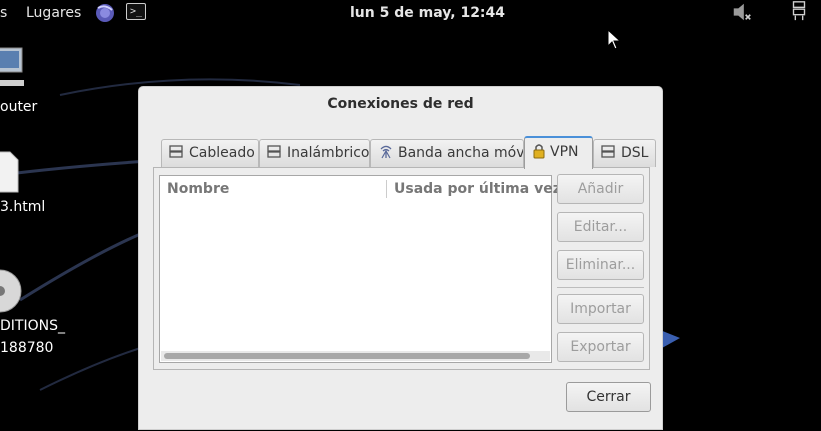  What do you see at coordinates (176, 151) in the screenshot?
I see `wired-icon` at bounding box center [176, 151].